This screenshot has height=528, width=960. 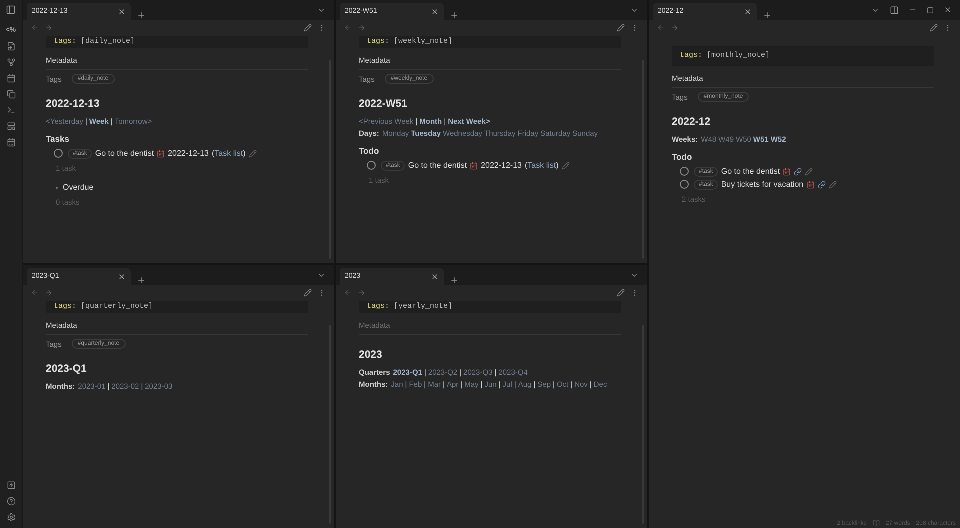 I want to click on section-heading: Tasks, so click(x=58, y=139).